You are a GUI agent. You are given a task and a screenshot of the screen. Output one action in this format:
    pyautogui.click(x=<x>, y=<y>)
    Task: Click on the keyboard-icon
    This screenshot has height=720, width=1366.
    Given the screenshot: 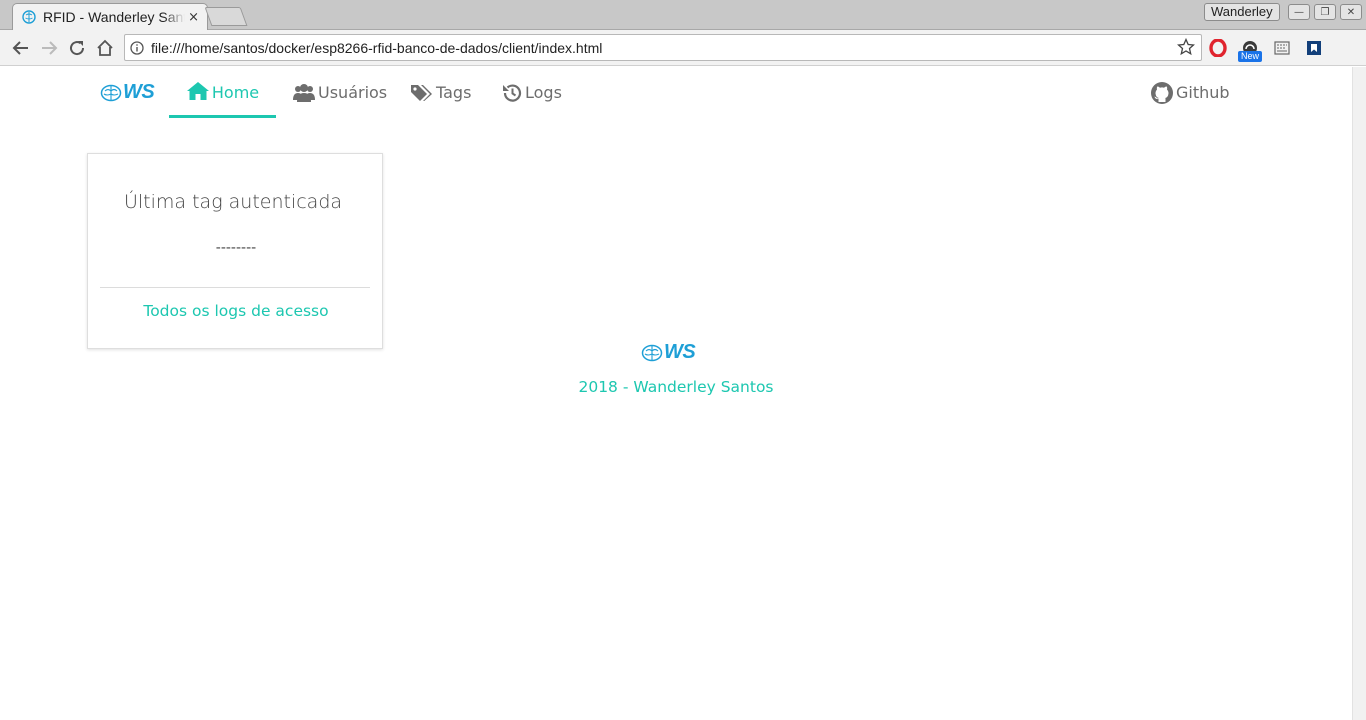 What is the action you would take?
    pyautogui.click(x=1282, y=48)
    